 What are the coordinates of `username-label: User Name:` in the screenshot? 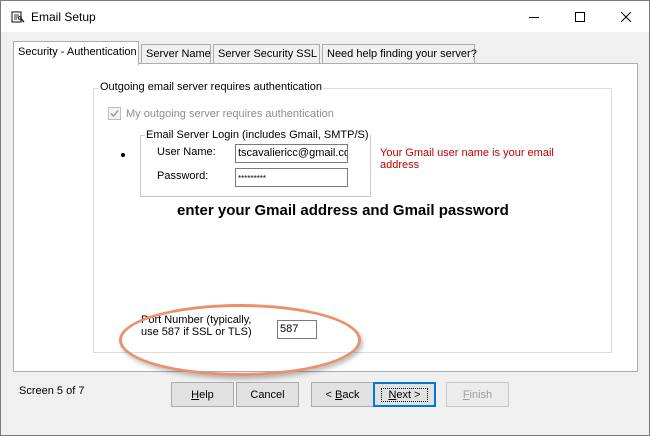 It's located at (186, 152).